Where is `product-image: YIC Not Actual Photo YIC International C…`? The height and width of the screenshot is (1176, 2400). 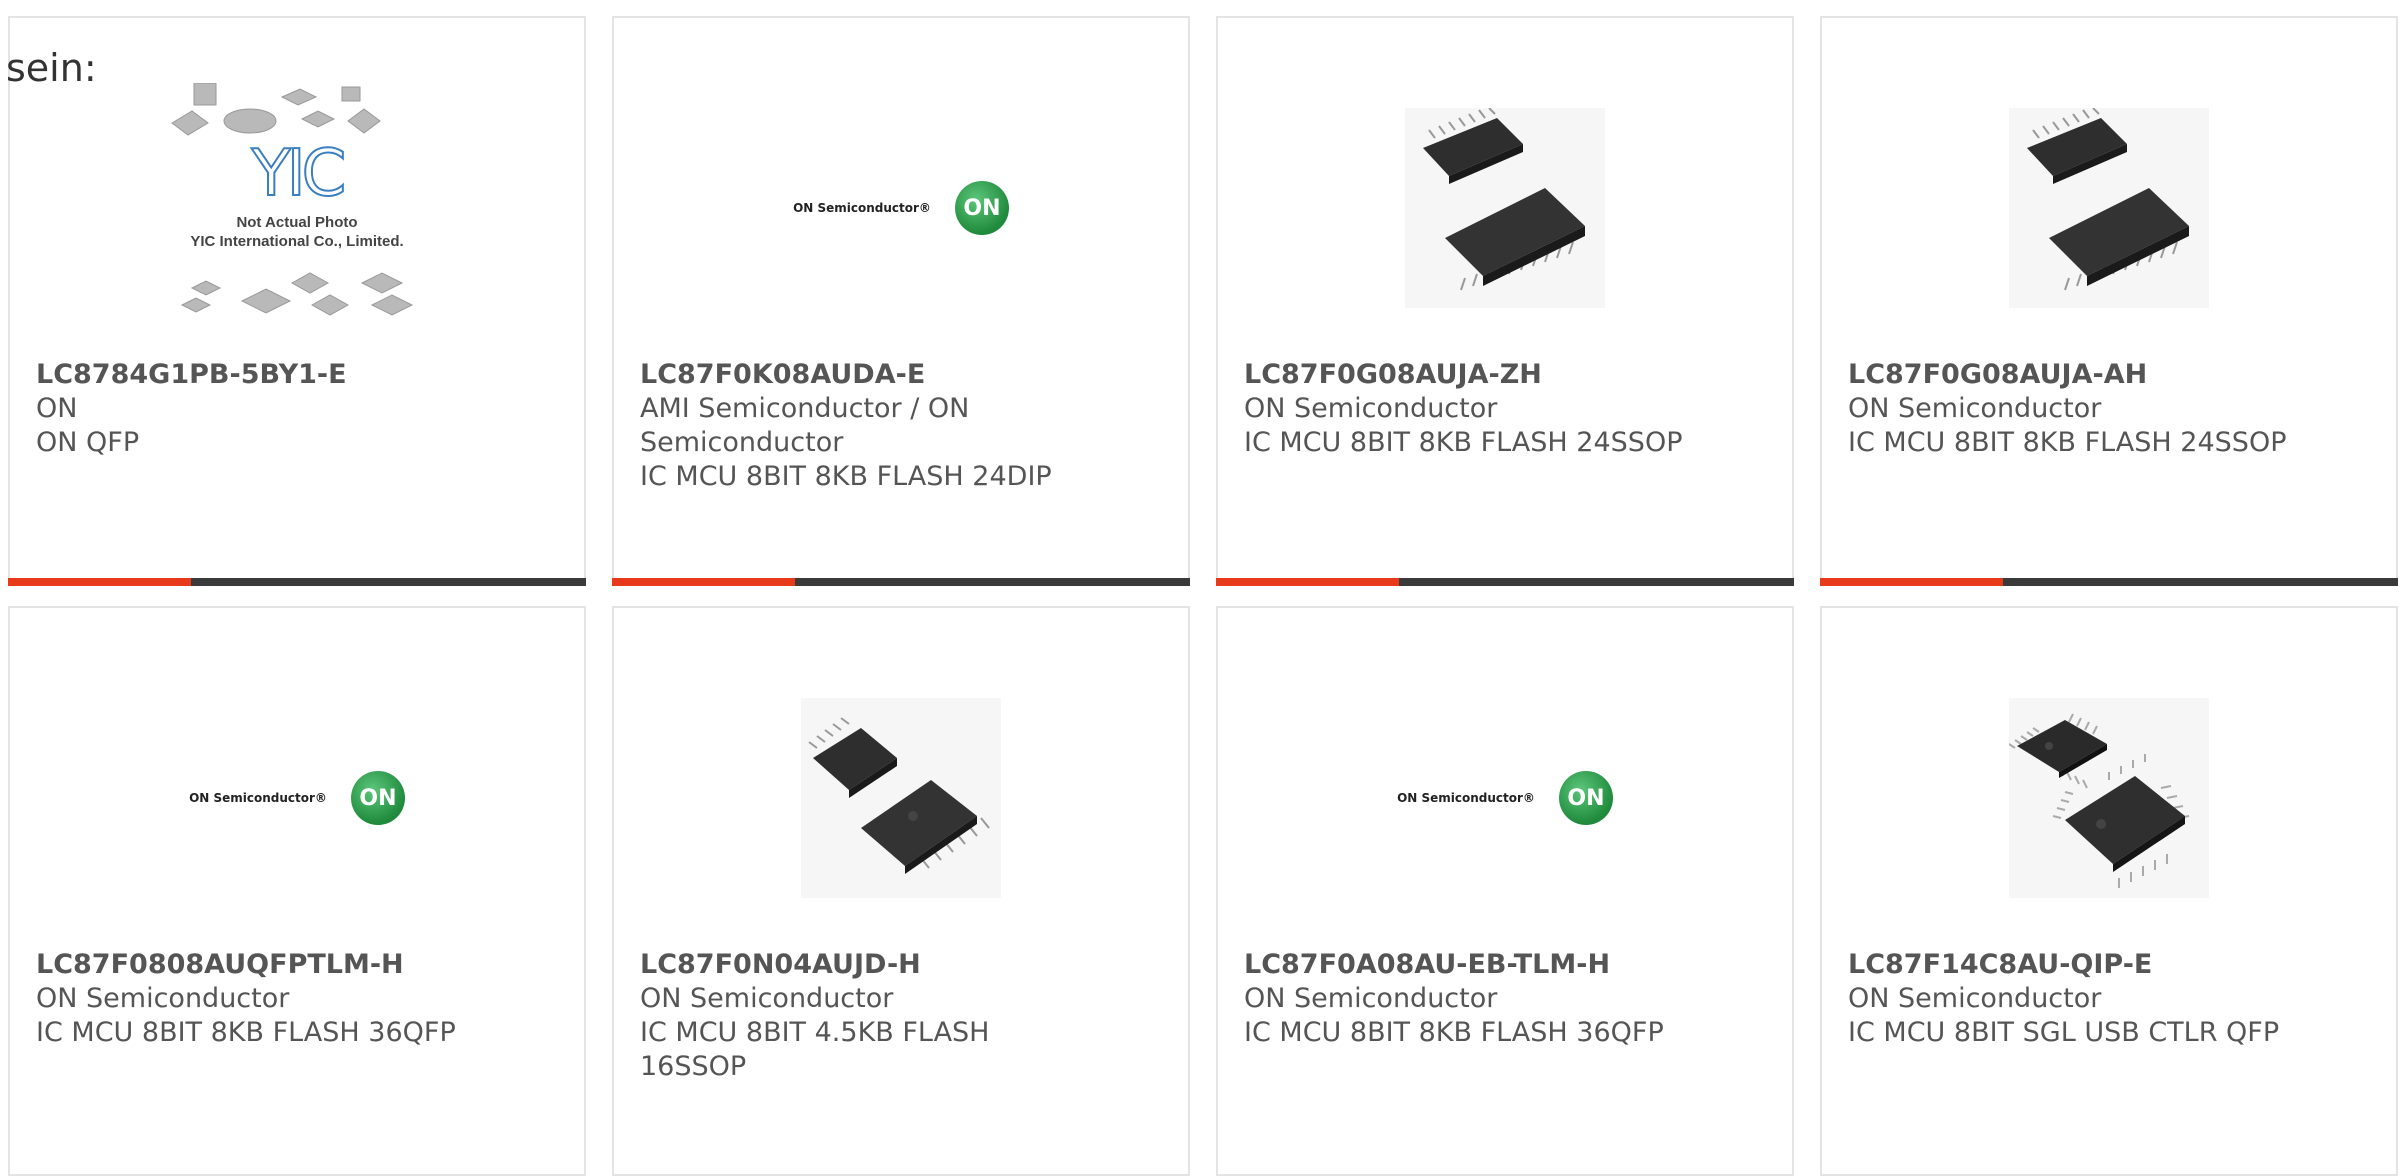
product-image: YIC Not Actual Photo YIC International C… is located at coordinates (297, 208).